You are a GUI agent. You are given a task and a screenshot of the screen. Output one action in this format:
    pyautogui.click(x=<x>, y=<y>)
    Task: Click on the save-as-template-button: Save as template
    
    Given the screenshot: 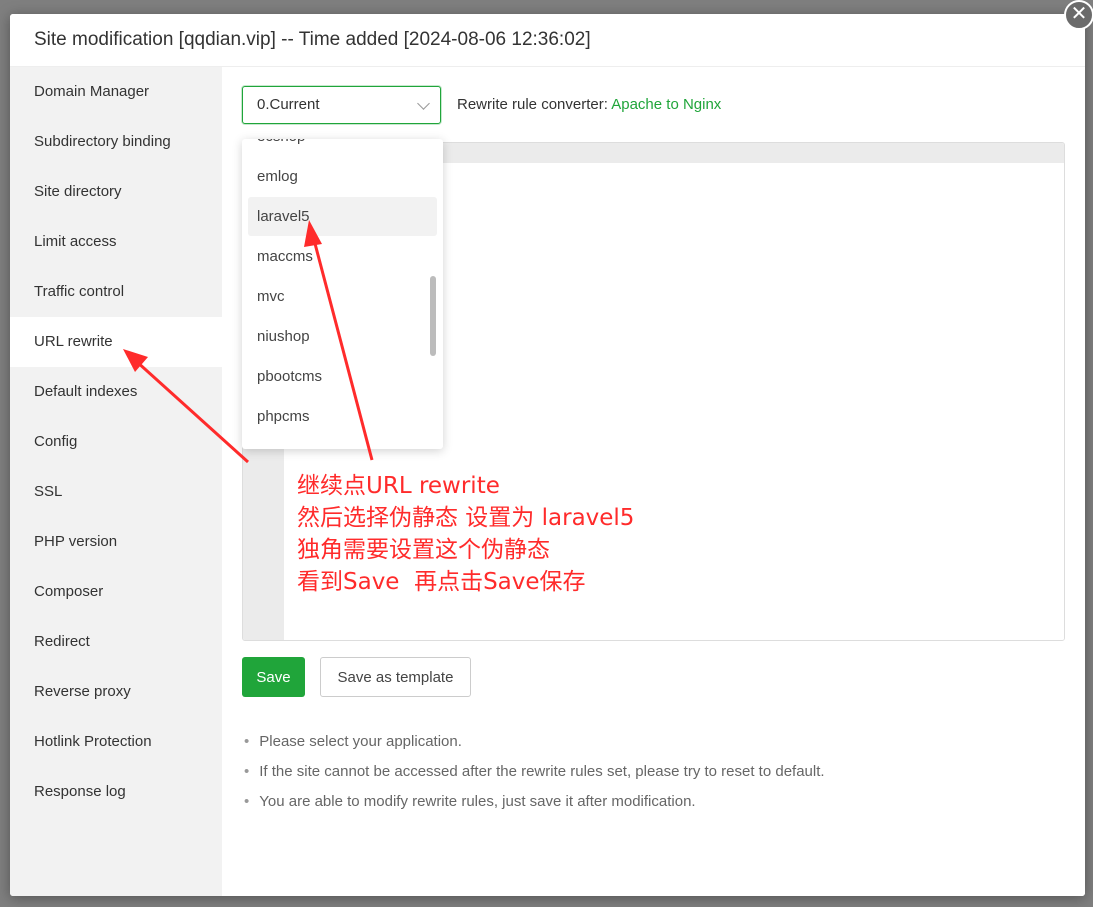 What is the action you would take?
    pyautogui.click(x=395, y=677)
    